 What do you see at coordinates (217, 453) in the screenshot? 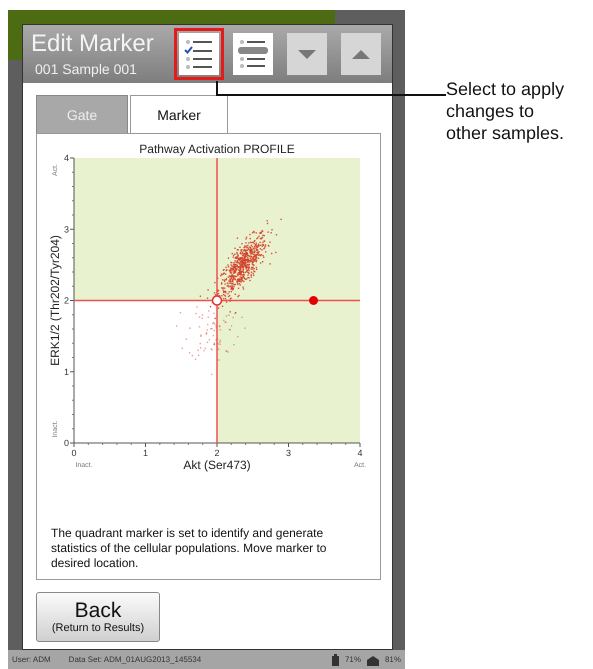
I see `x-tick-label: 2` at bounding box center [217, 453].